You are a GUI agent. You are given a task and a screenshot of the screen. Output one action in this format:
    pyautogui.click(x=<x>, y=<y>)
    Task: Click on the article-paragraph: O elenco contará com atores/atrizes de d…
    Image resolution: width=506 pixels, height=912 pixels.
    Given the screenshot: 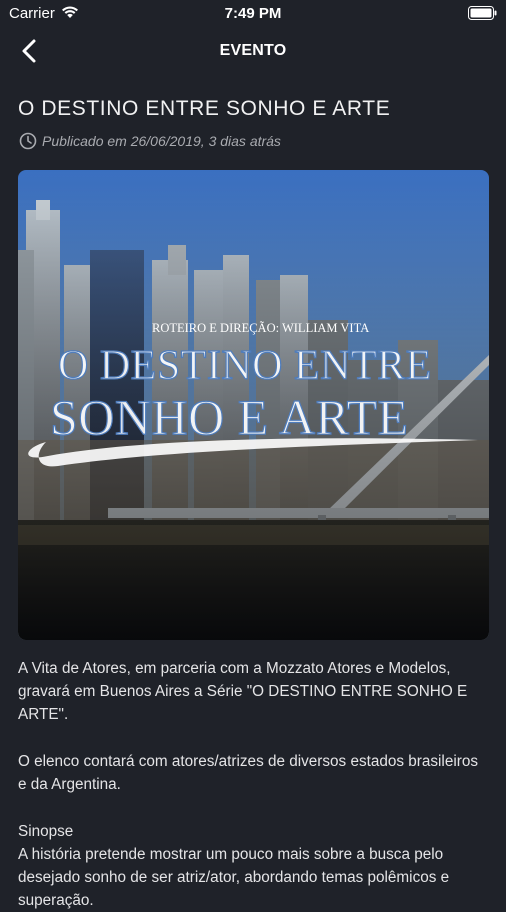 What is the action you would take?
    pyautogui.click(x=248, y=773)
    